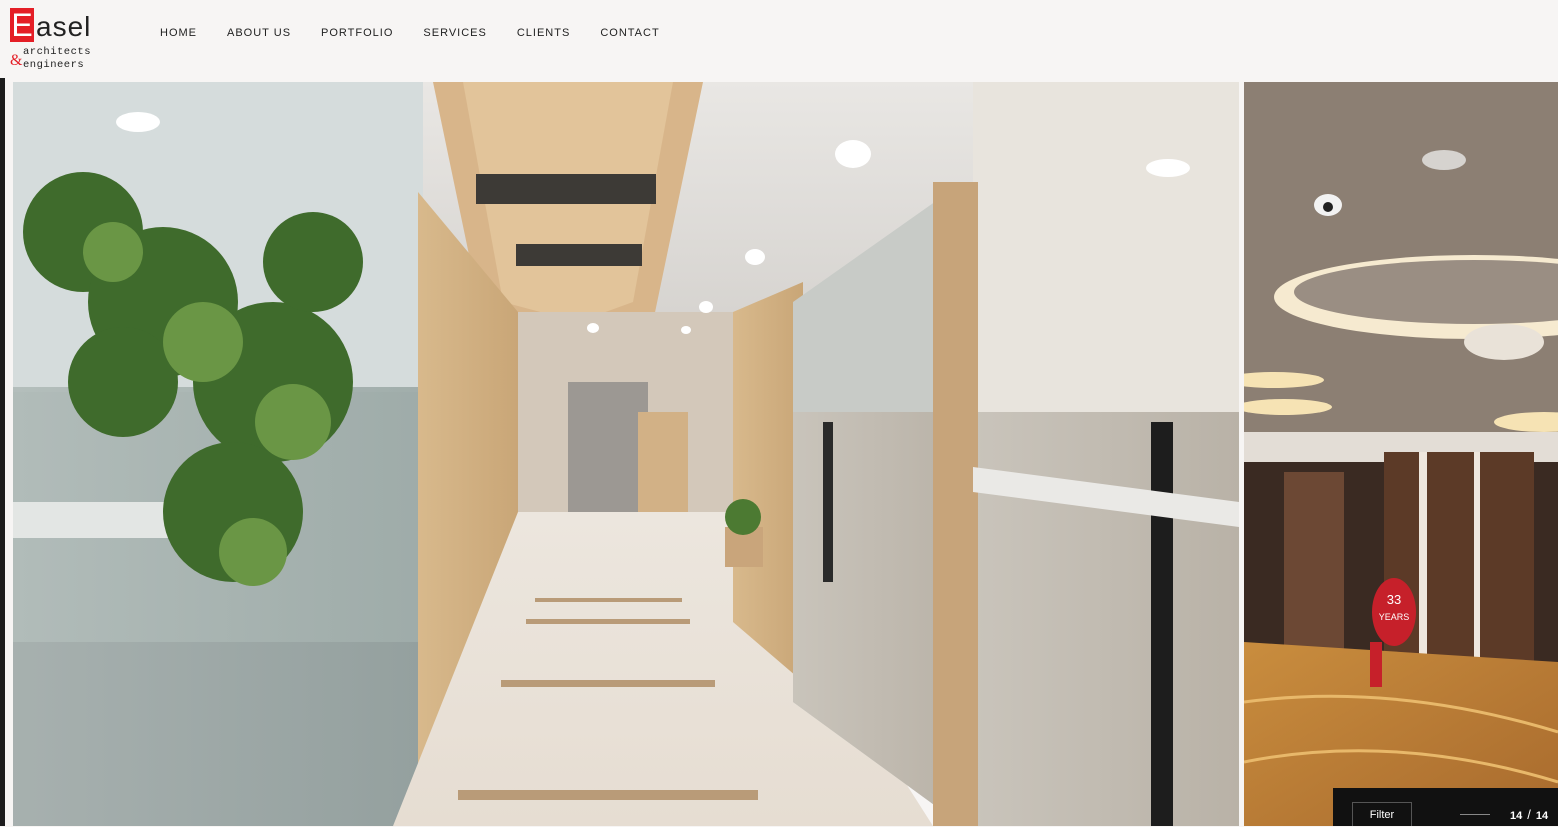 The image size is (1558, 827). What do you see at coordinates (357, 33) in the screenshot?
I see `nav-portfolio: PORTFOLIO` at bounding box center [357, 33].